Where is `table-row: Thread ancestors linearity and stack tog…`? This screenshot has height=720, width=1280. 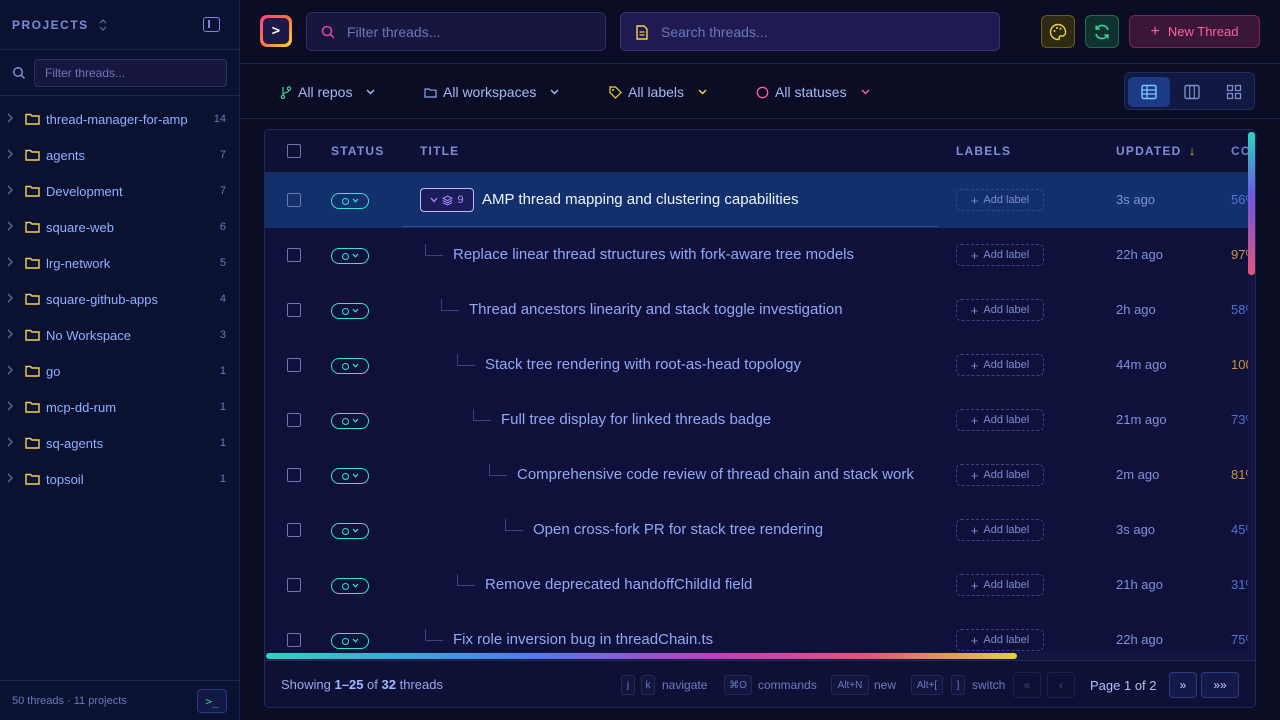
table-row: Thread ancestors linearity and stack tog… is located at coordinates (760, 310).